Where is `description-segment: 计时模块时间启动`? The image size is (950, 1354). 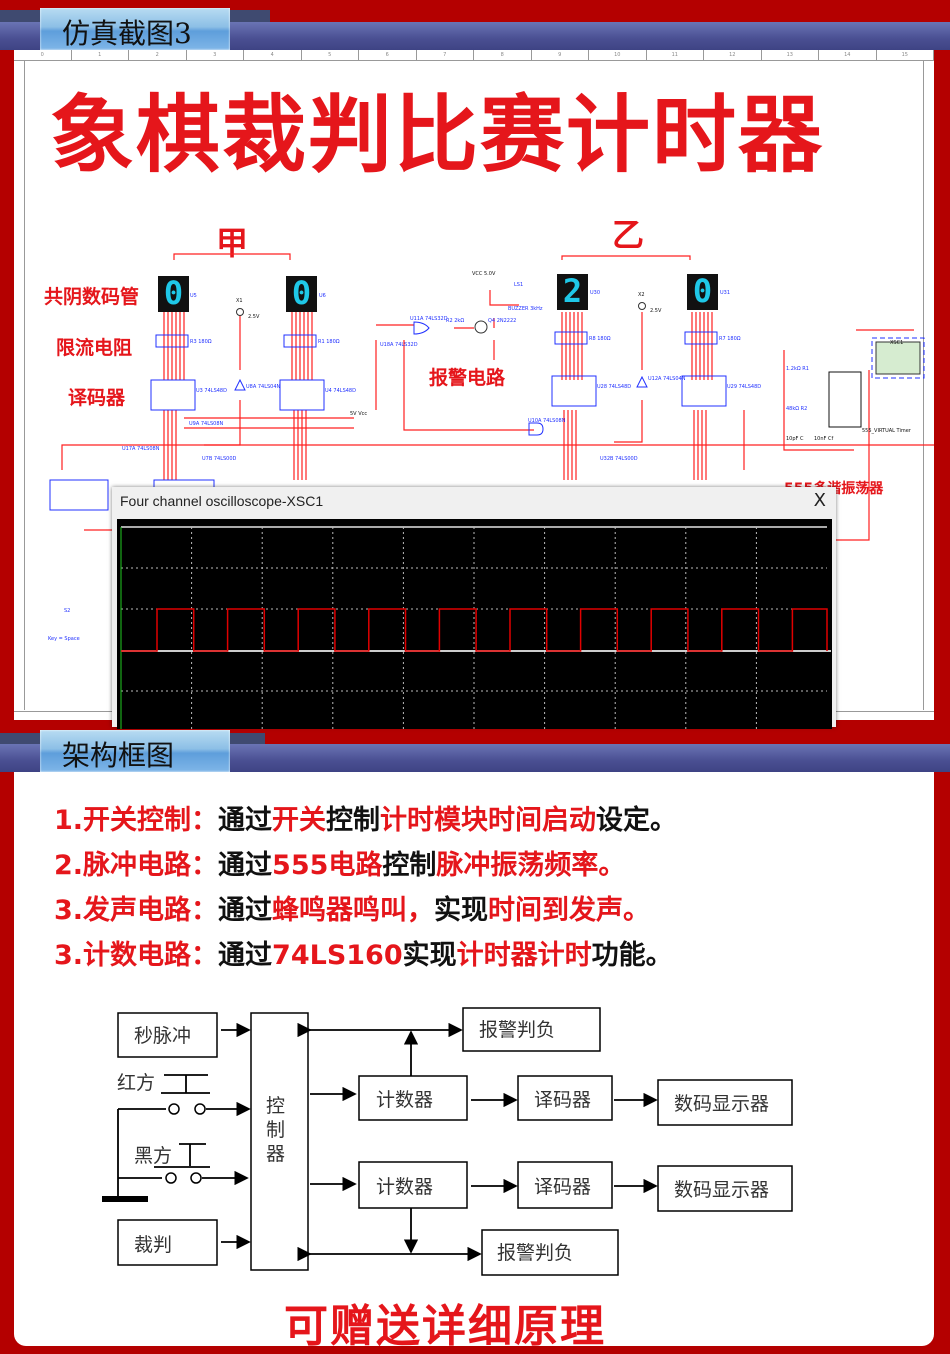
description-segment: 计时模块时间启动 is located at coordinates (488, 820).